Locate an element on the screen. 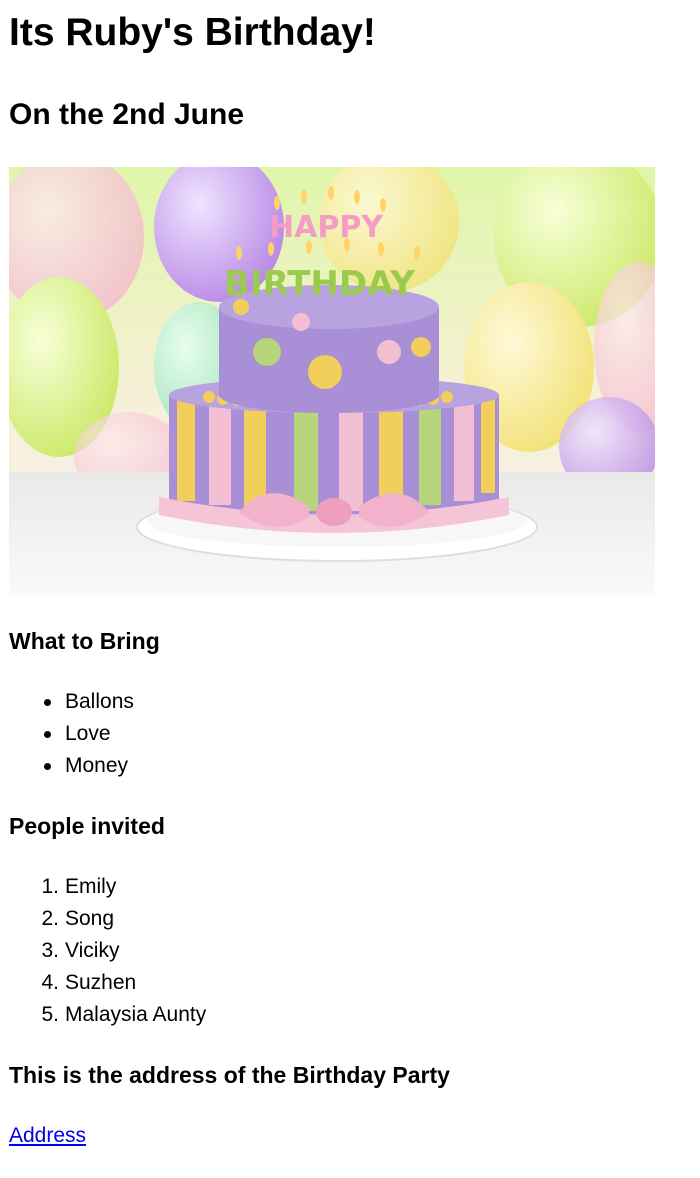 This screenshot has width=700, height=1178. list-item: Love is located at coordinates (71, 734).